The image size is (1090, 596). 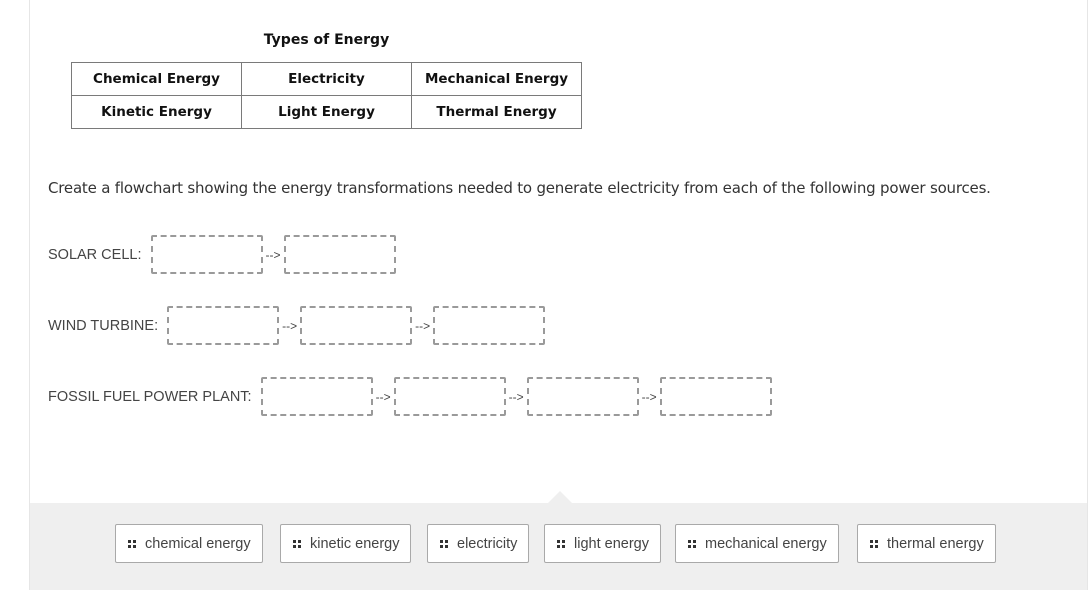 I want to click on answer-chip: kinetic energy, so click(x=346, y=543).